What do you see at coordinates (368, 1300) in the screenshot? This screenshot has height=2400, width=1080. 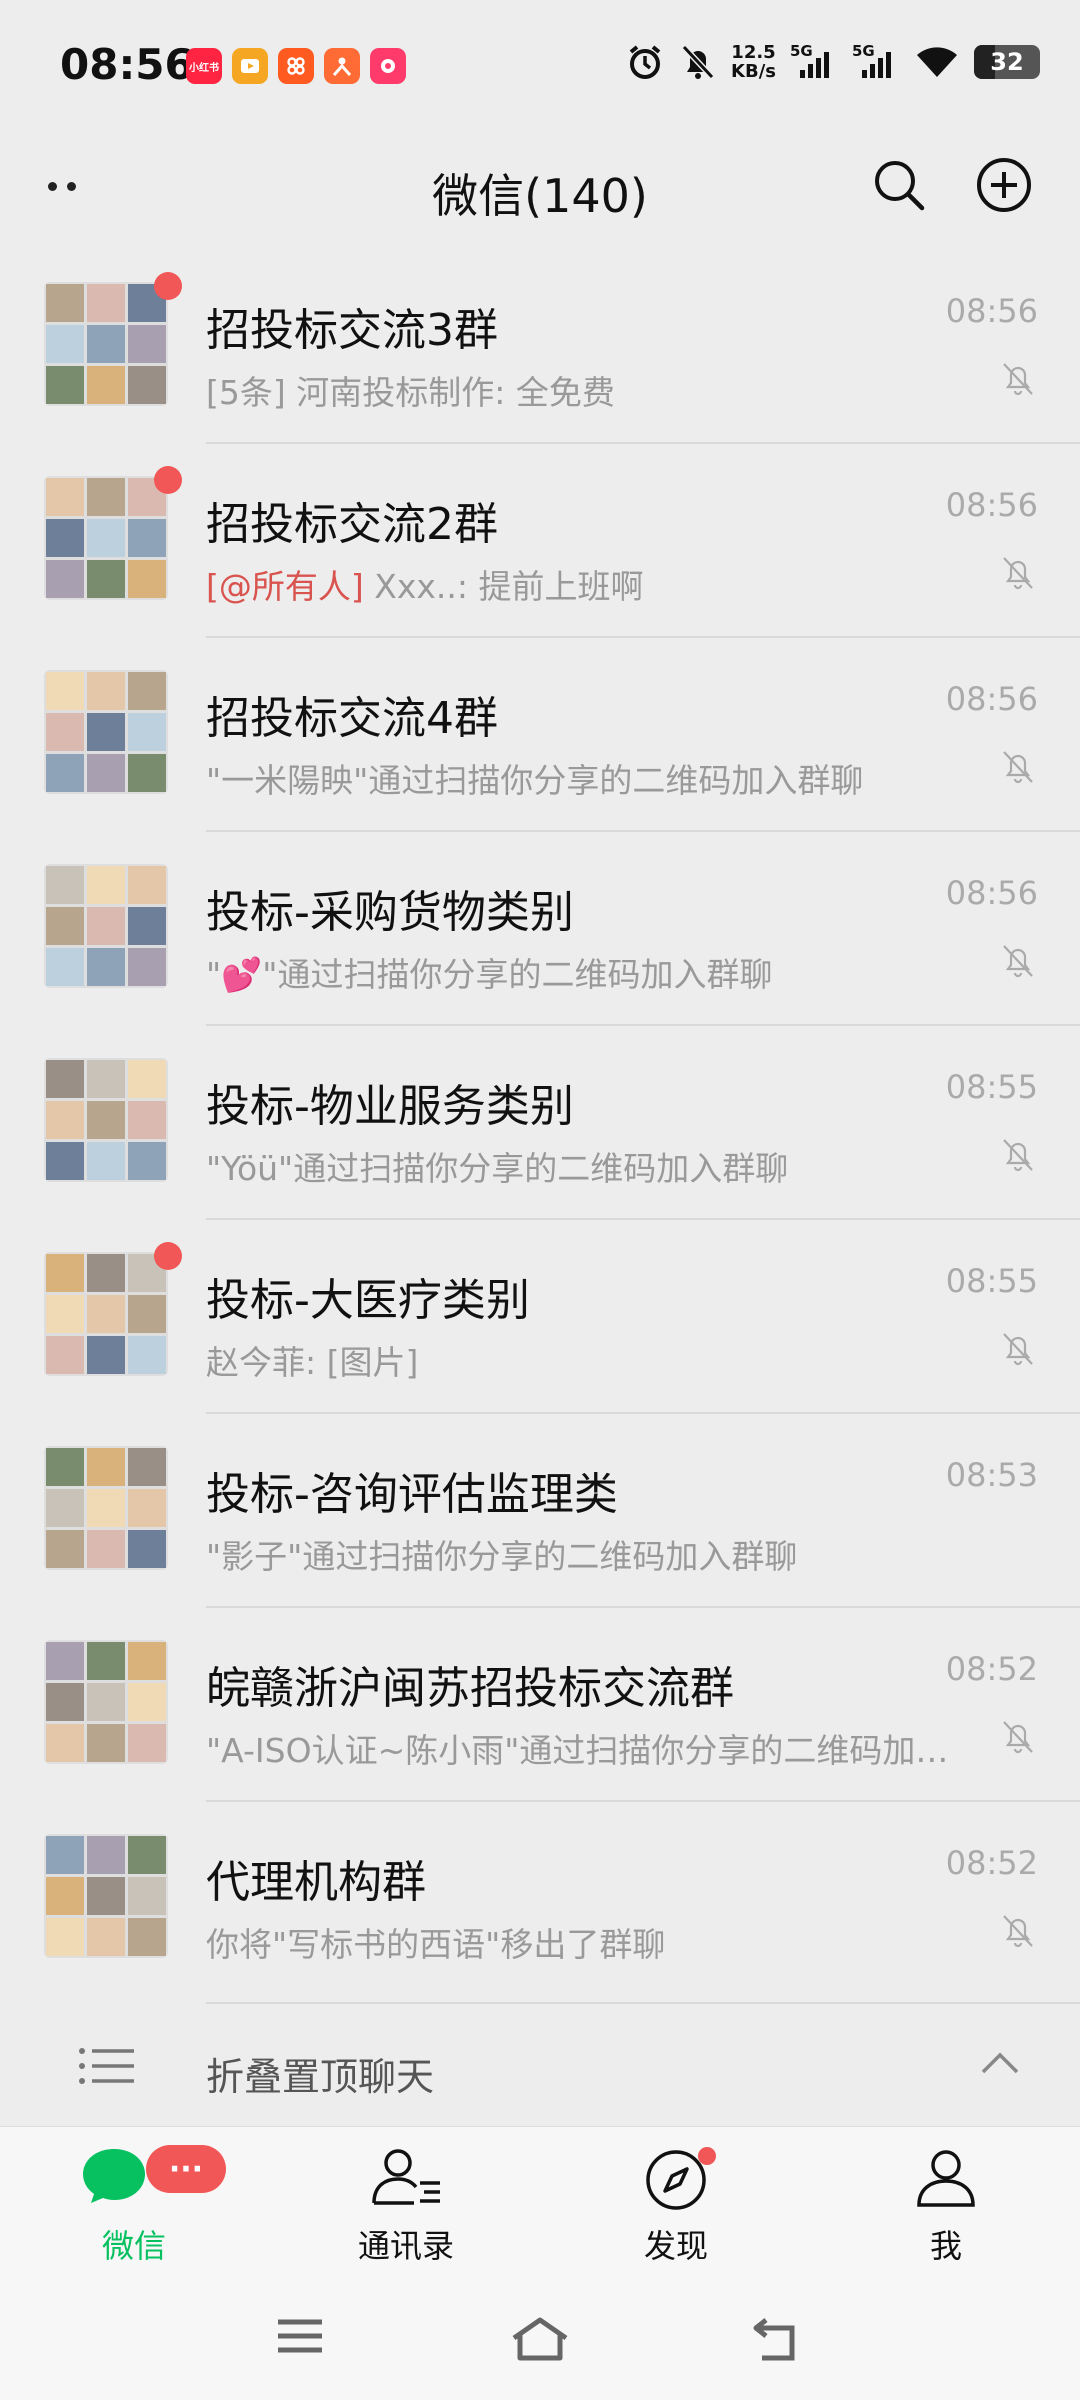 I see `chat-name: 投标-大医疗类别` at bounding box center [368, 1300].